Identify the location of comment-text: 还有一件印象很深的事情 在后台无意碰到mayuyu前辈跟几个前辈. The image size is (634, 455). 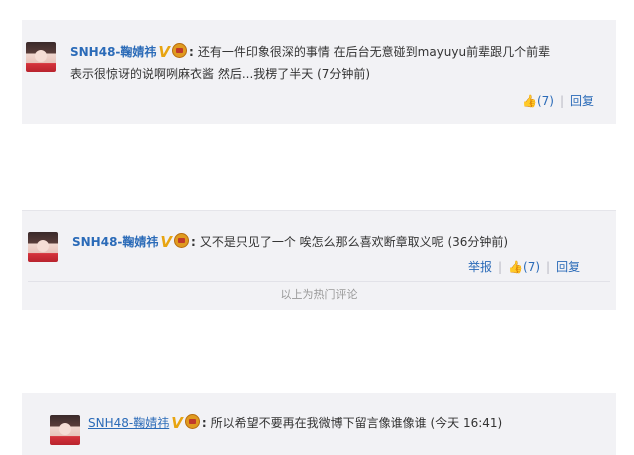
(374, 52).